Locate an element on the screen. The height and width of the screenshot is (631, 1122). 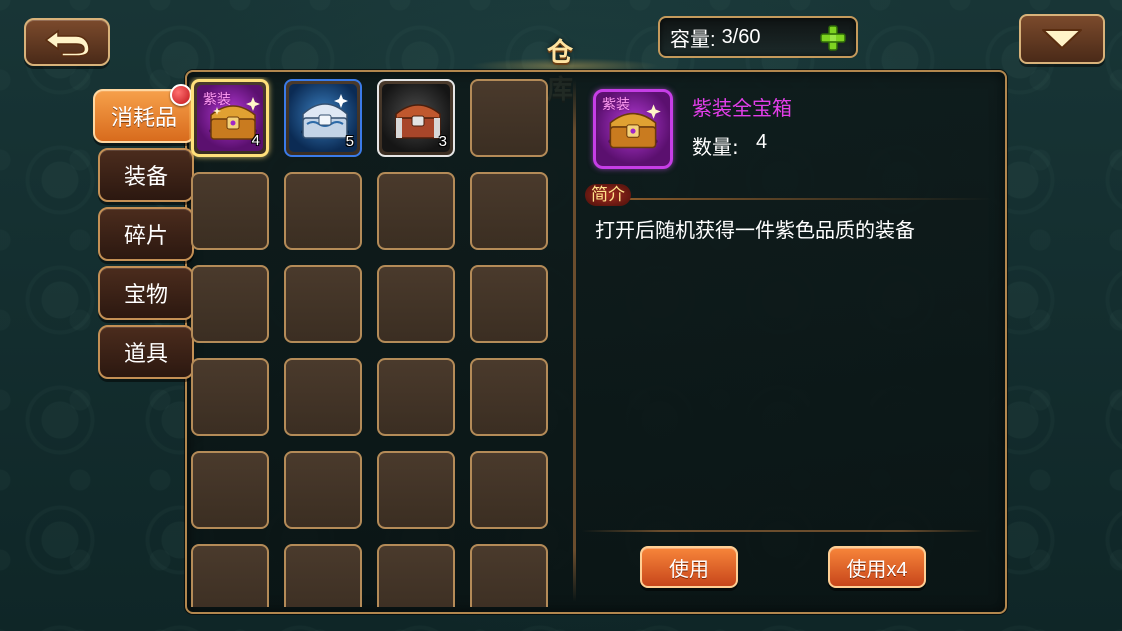
detail-quality-tag: 紫装 is located at coordinates (616, 105).